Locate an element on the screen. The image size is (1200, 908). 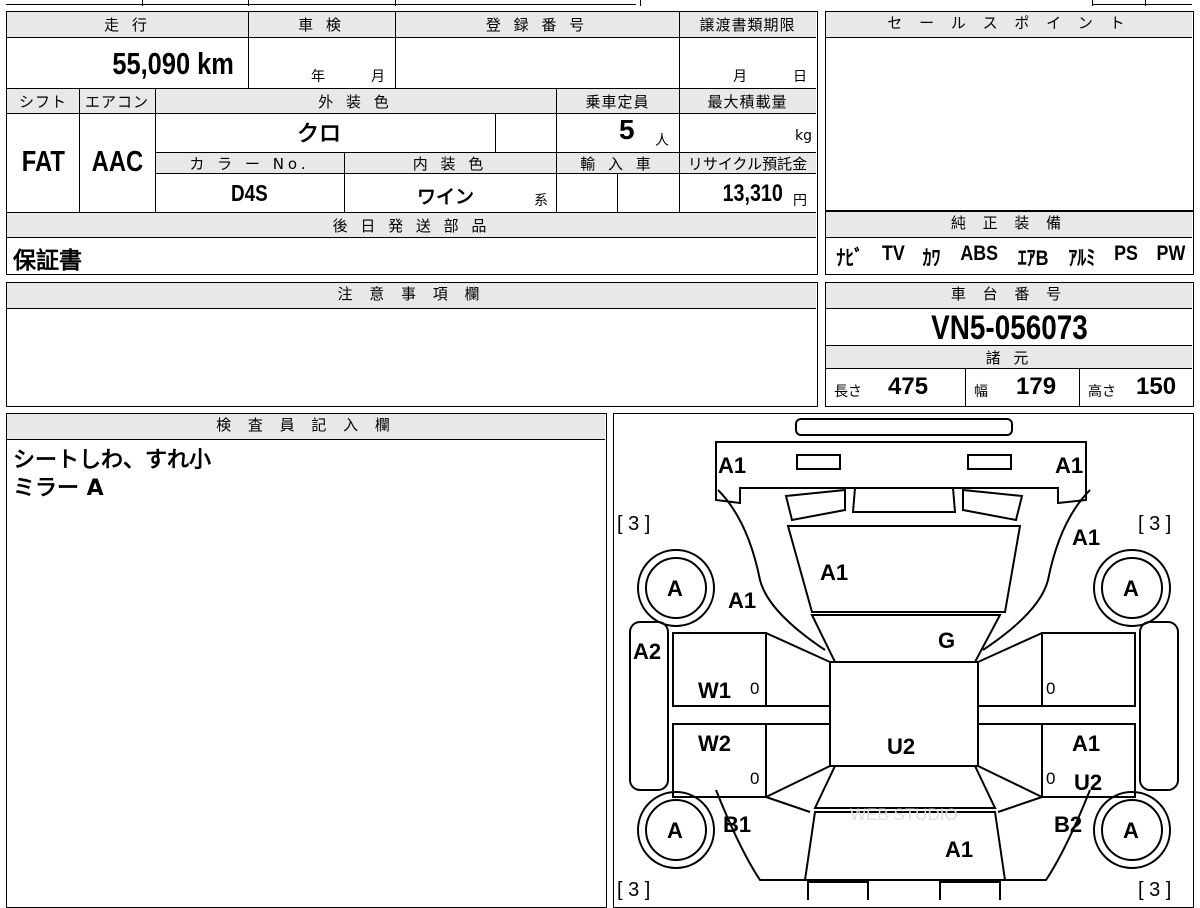
interior-value: ワイン is located at coordinates (446, 197).